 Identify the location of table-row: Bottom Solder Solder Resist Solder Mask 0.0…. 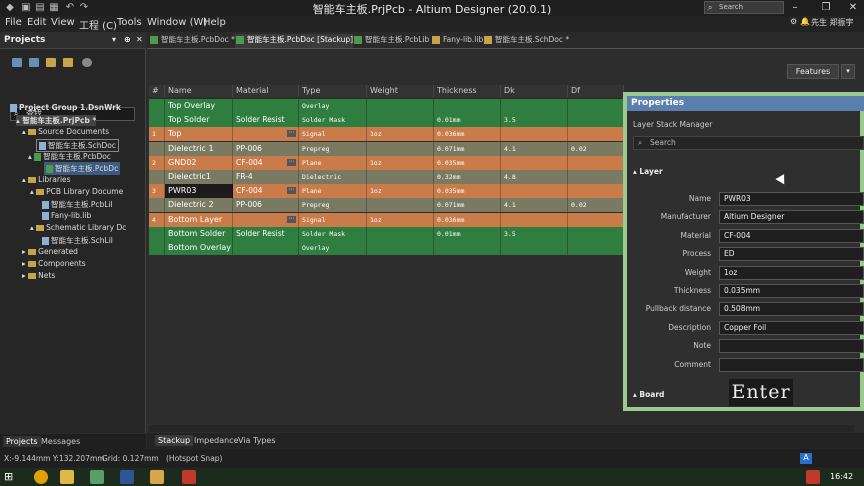
(386, 233).